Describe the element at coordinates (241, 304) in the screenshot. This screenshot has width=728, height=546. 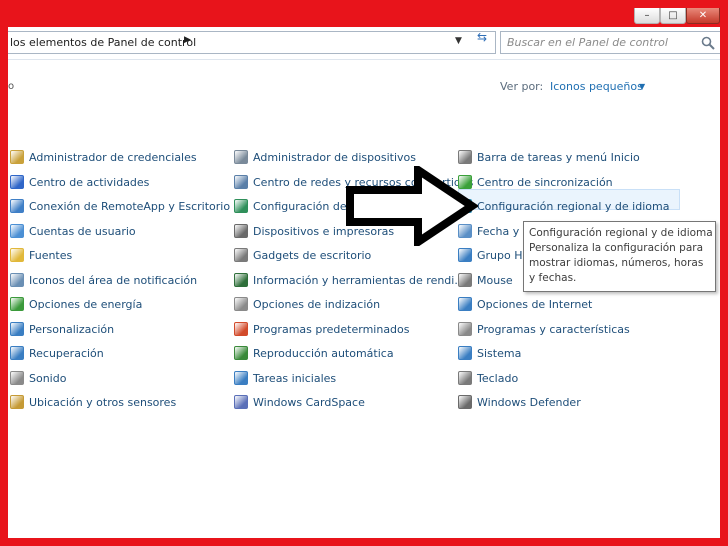
I see `search-index-icon` at that location.